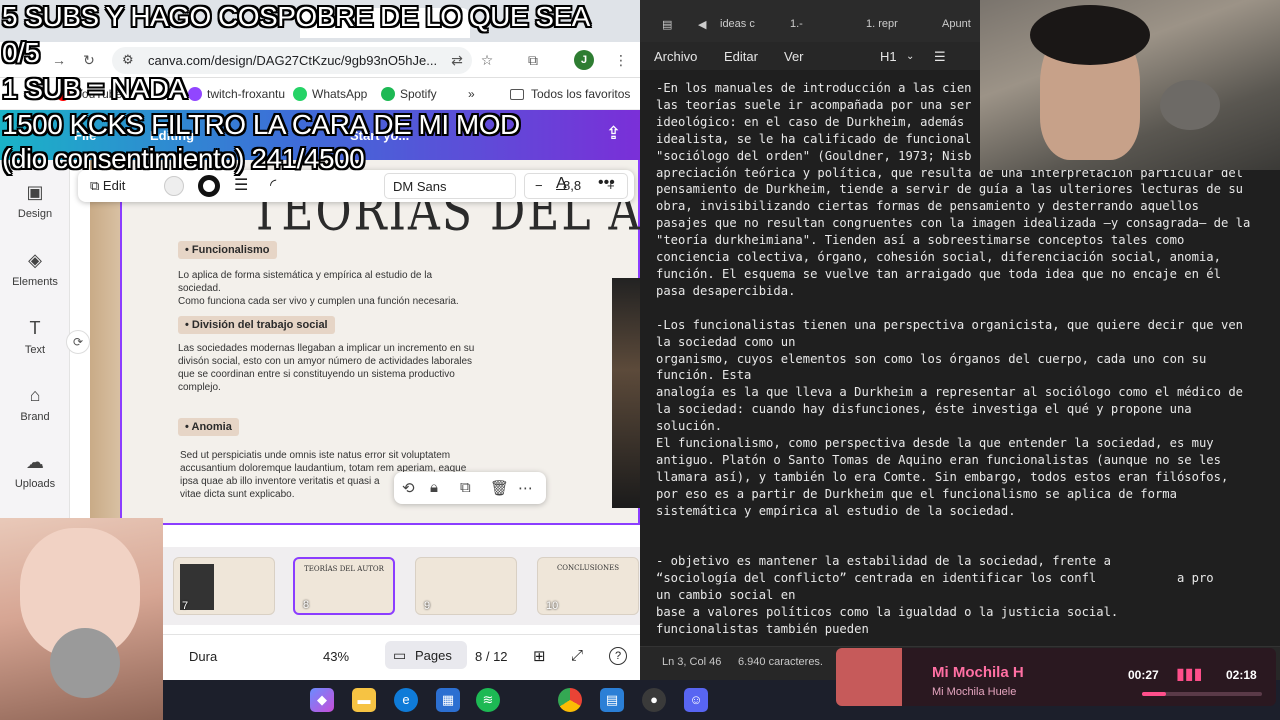 The width and height of the screenshot is (1280, 720). I want to click on bookmark-star-icon: ☆, so click(487, 60).